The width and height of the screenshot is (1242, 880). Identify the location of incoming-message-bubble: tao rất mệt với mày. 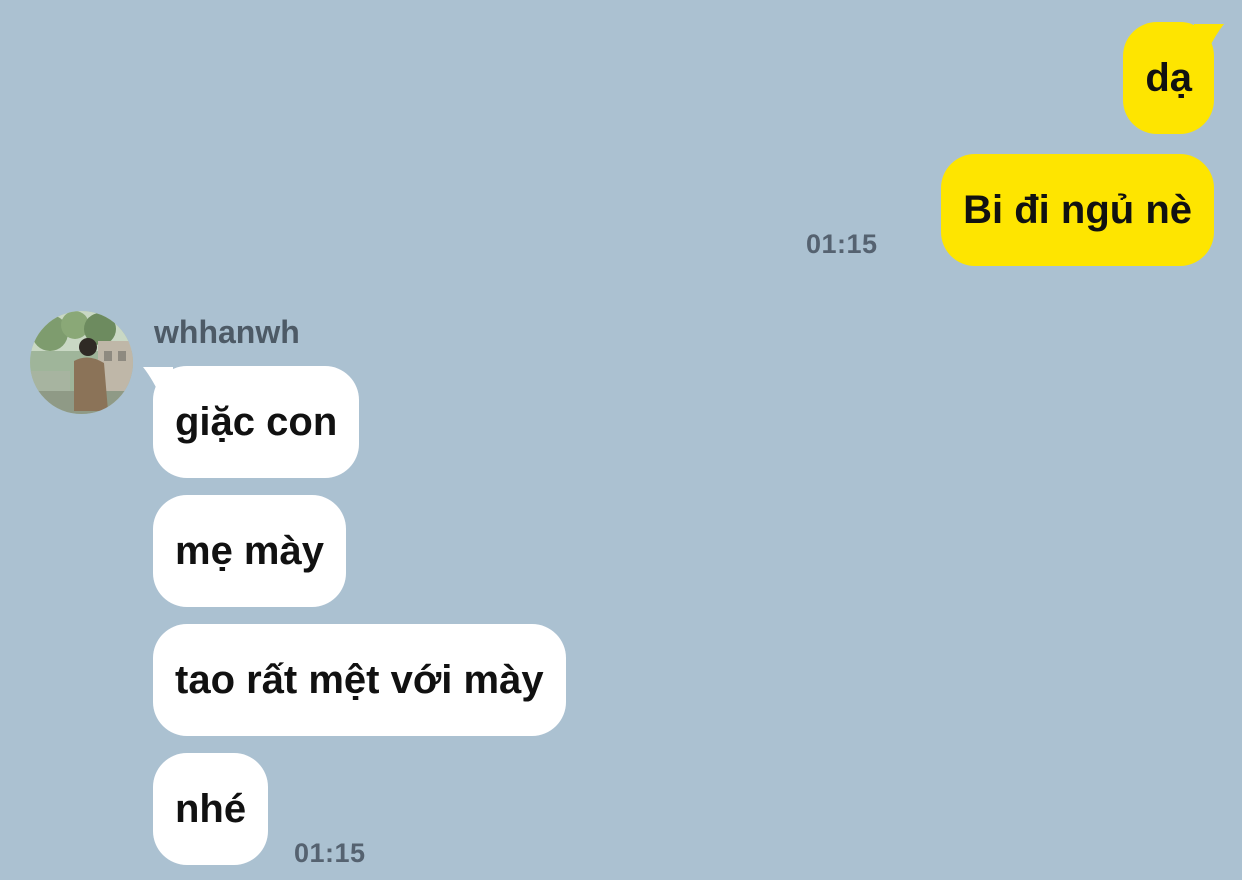
(359, 680).